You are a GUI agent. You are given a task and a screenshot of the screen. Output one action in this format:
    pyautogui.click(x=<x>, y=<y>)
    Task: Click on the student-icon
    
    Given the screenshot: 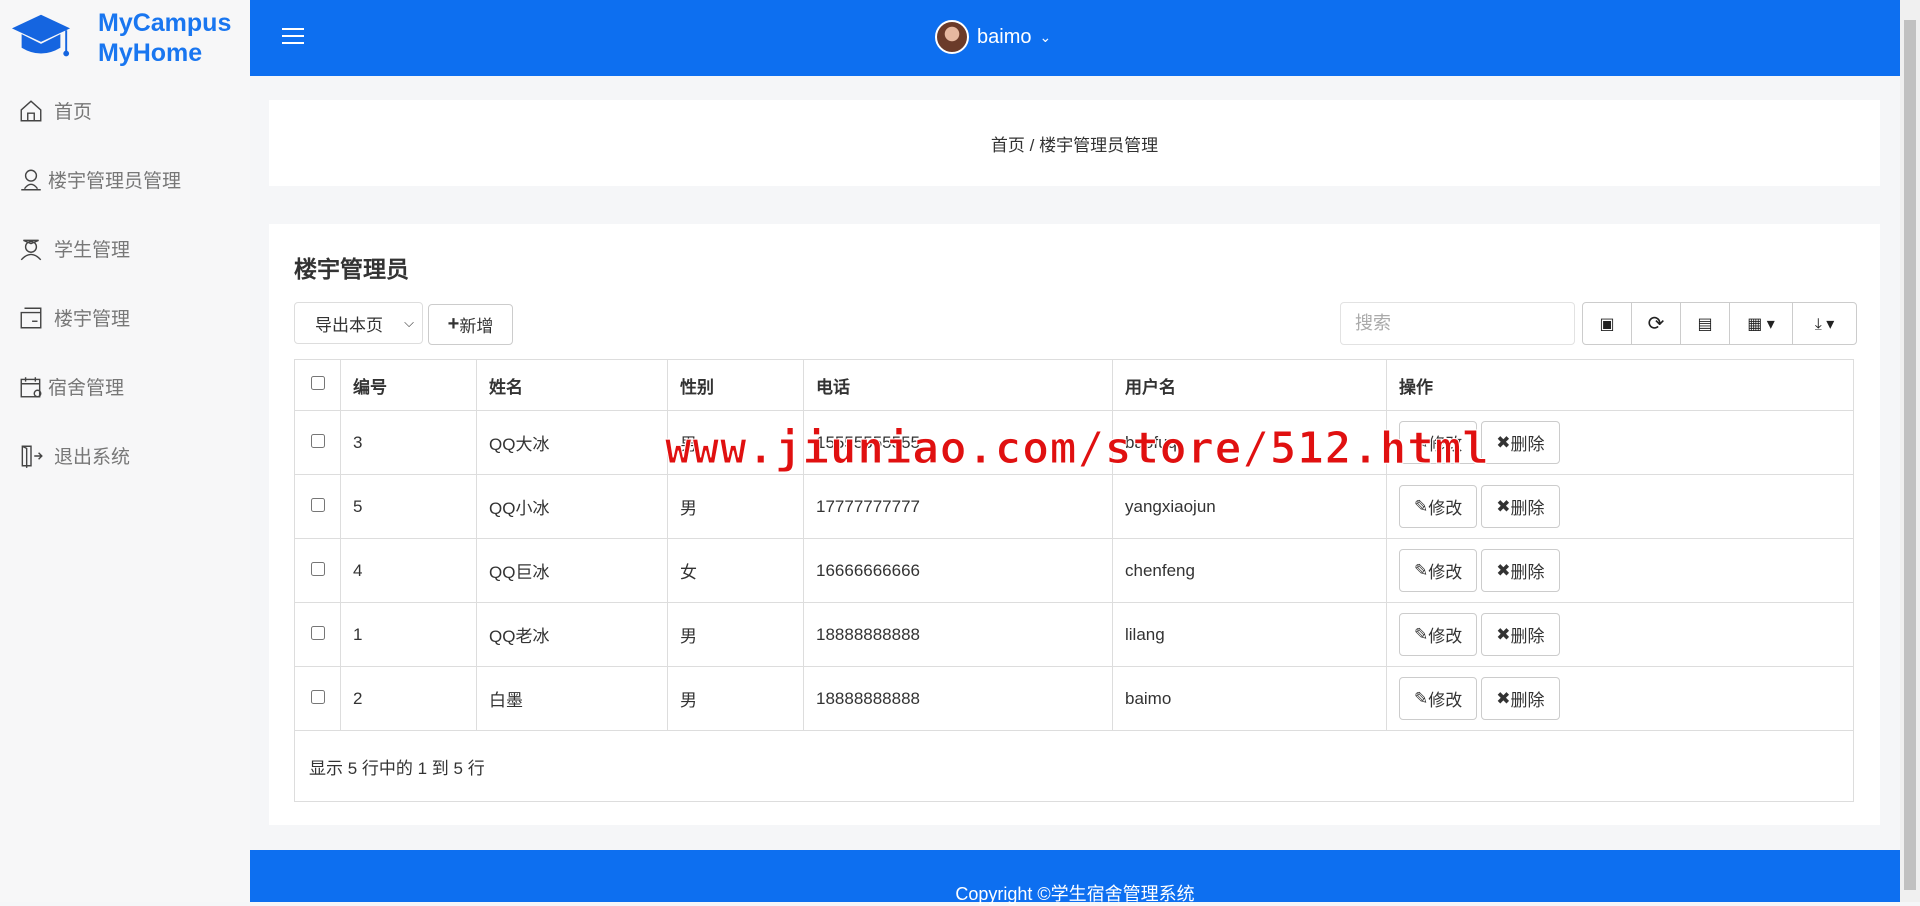 What is the action you would take?
    pyautogui.click(x=31, y=249)
    